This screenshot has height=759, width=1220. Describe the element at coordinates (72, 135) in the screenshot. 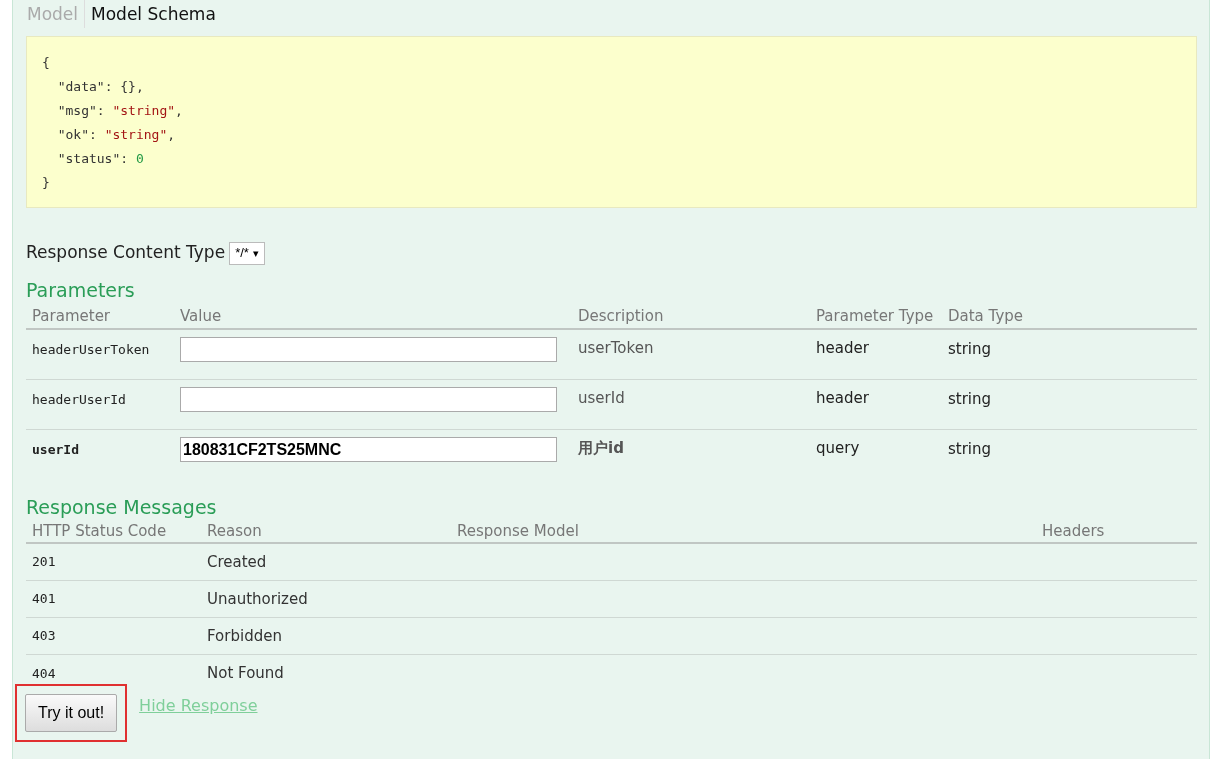

I see `code-token: "ok"` at that location.